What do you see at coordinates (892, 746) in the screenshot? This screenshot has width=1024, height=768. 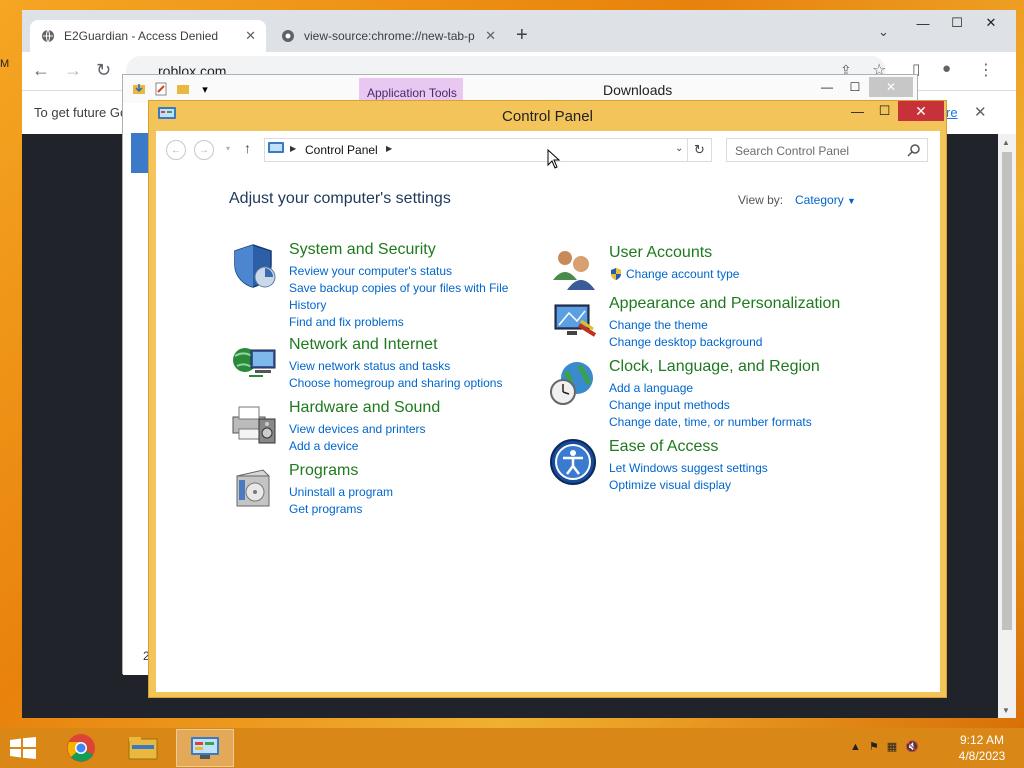 I see `network-status-icon: ▦` at bounding box center [892, 746].